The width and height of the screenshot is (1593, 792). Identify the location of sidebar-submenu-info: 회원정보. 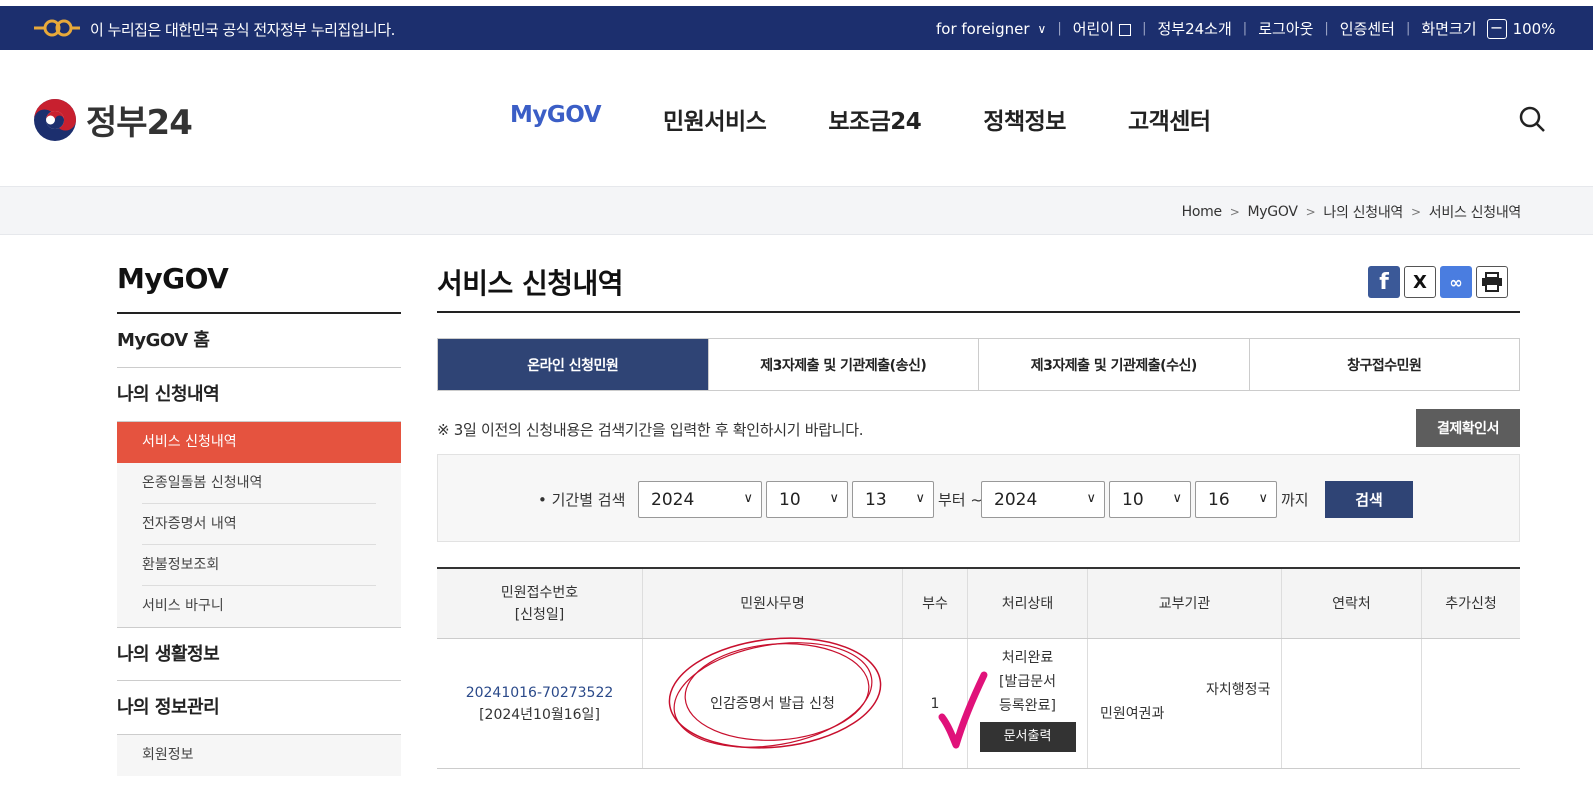
(259, 755).